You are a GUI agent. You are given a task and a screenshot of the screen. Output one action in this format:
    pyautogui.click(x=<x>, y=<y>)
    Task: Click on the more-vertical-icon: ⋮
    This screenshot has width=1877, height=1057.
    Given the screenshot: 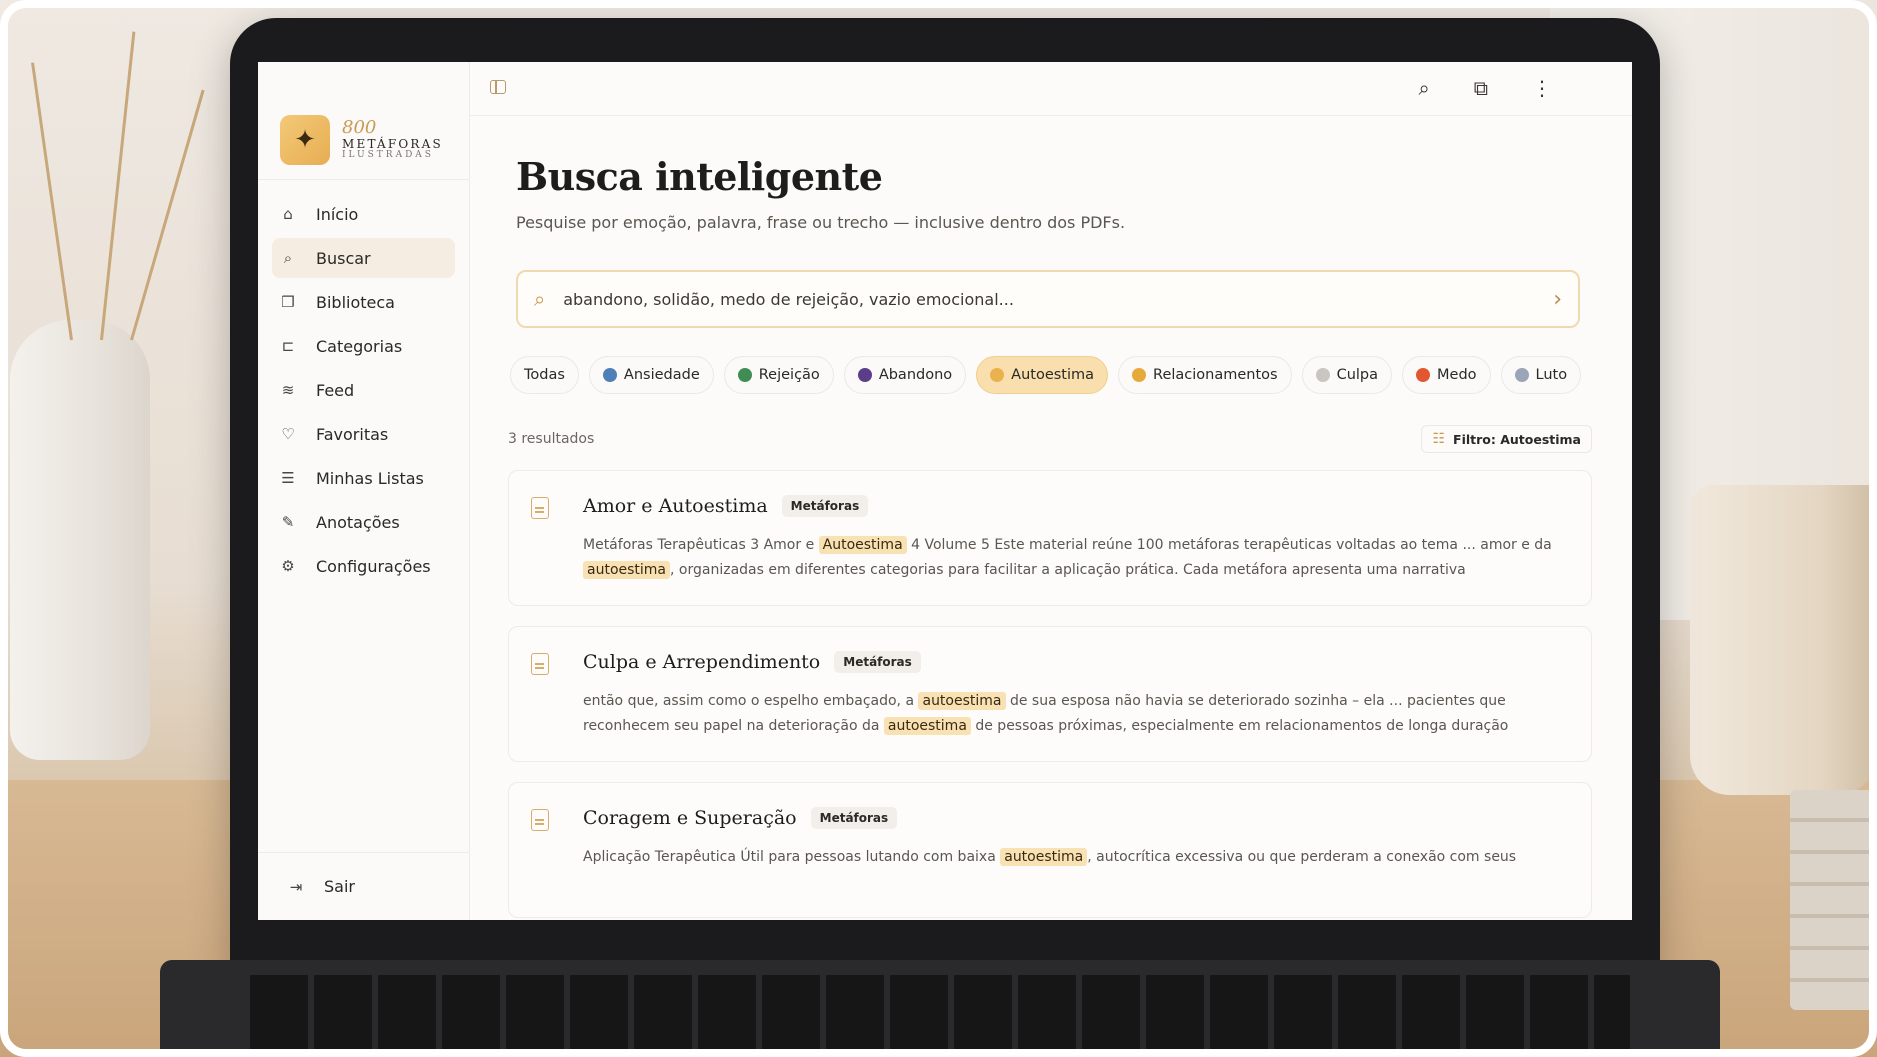 What is the action you would take?
    pyautogui.click(x=1542, y=88)
    